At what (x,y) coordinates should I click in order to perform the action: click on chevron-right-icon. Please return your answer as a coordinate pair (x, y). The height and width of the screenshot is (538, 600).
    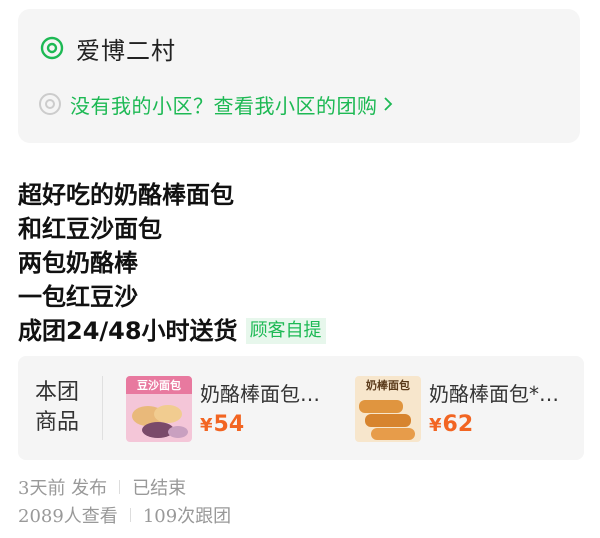
    Looking at the image, I should click on (387, 104).